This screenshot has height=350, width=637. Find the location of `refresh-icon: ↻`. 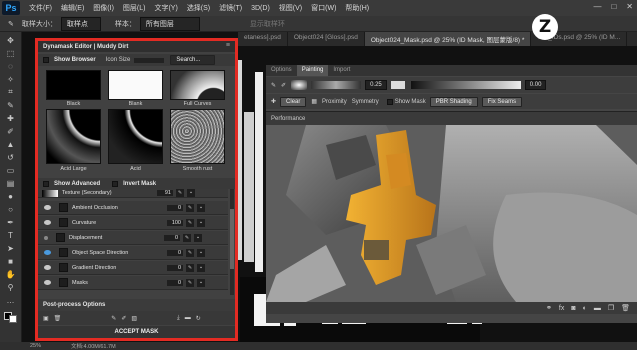

refresh-icon: ↻ is located at coordinates (198, 318).